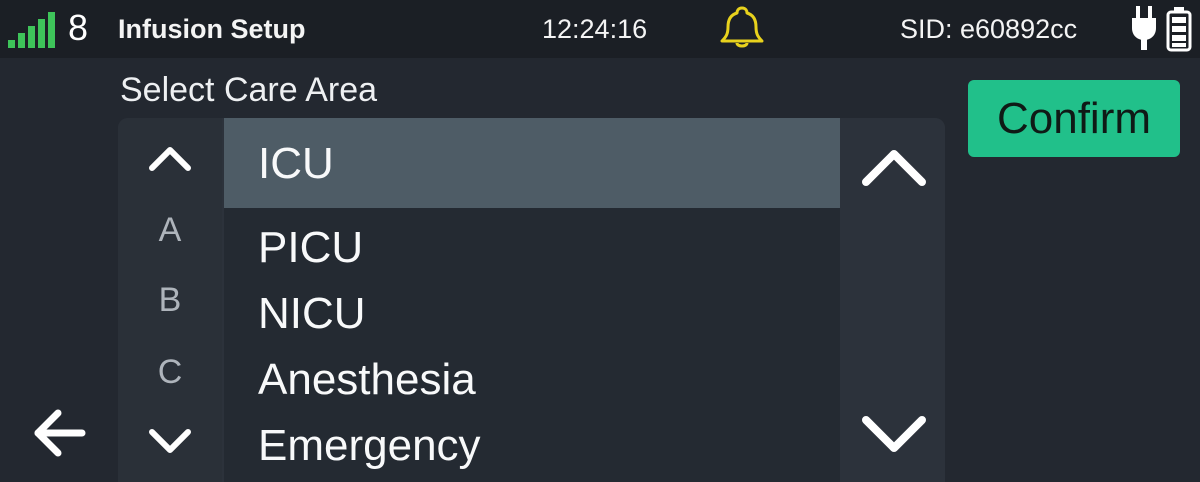 The image size is (1200, 482). I want to click on scroll-column, so click(893, 300).